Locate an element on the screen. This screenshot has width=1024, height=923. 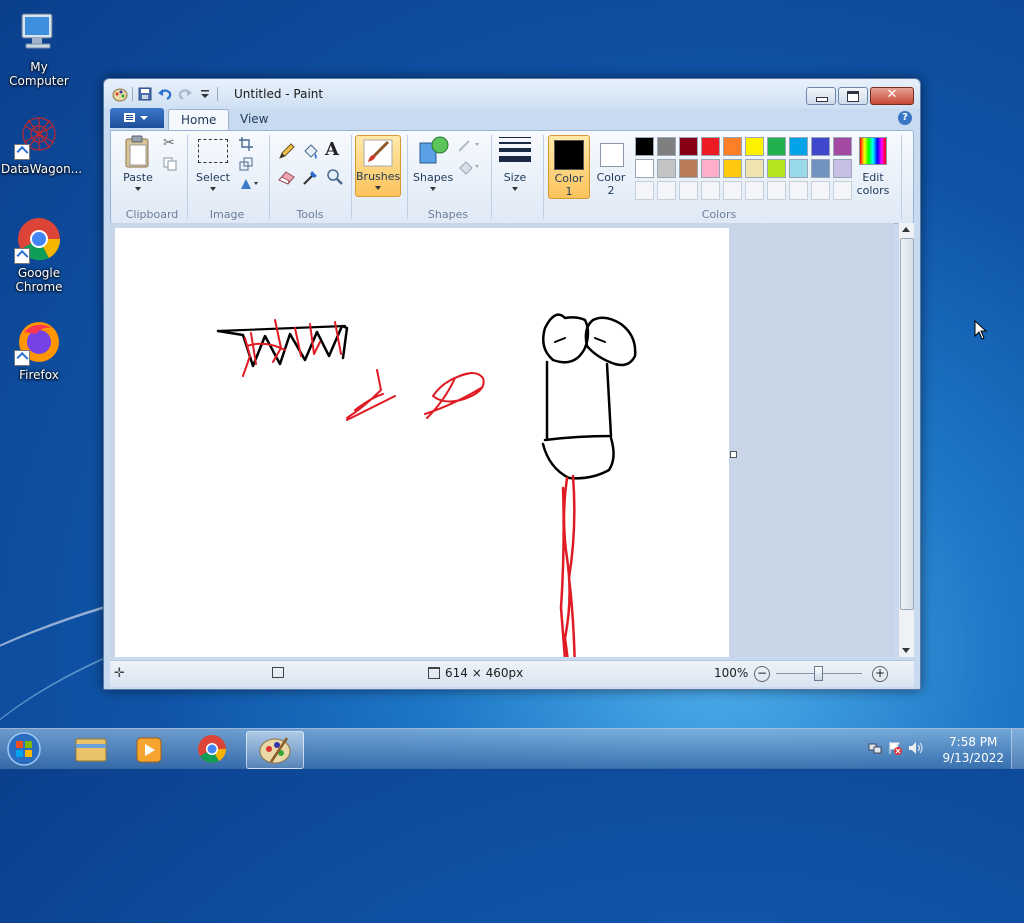
color2-button: Color 2 is located at coordinates (611, 166).